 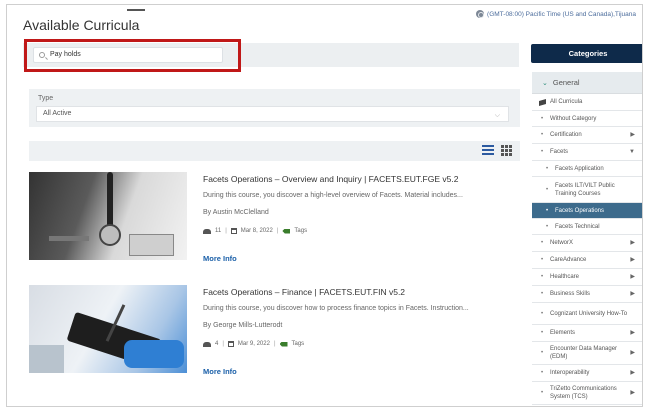 What do you see at coordinates (562, 243) in the screenshot?
I see `sidebar-item-label: NetworX` at bounding box center [562, 243].